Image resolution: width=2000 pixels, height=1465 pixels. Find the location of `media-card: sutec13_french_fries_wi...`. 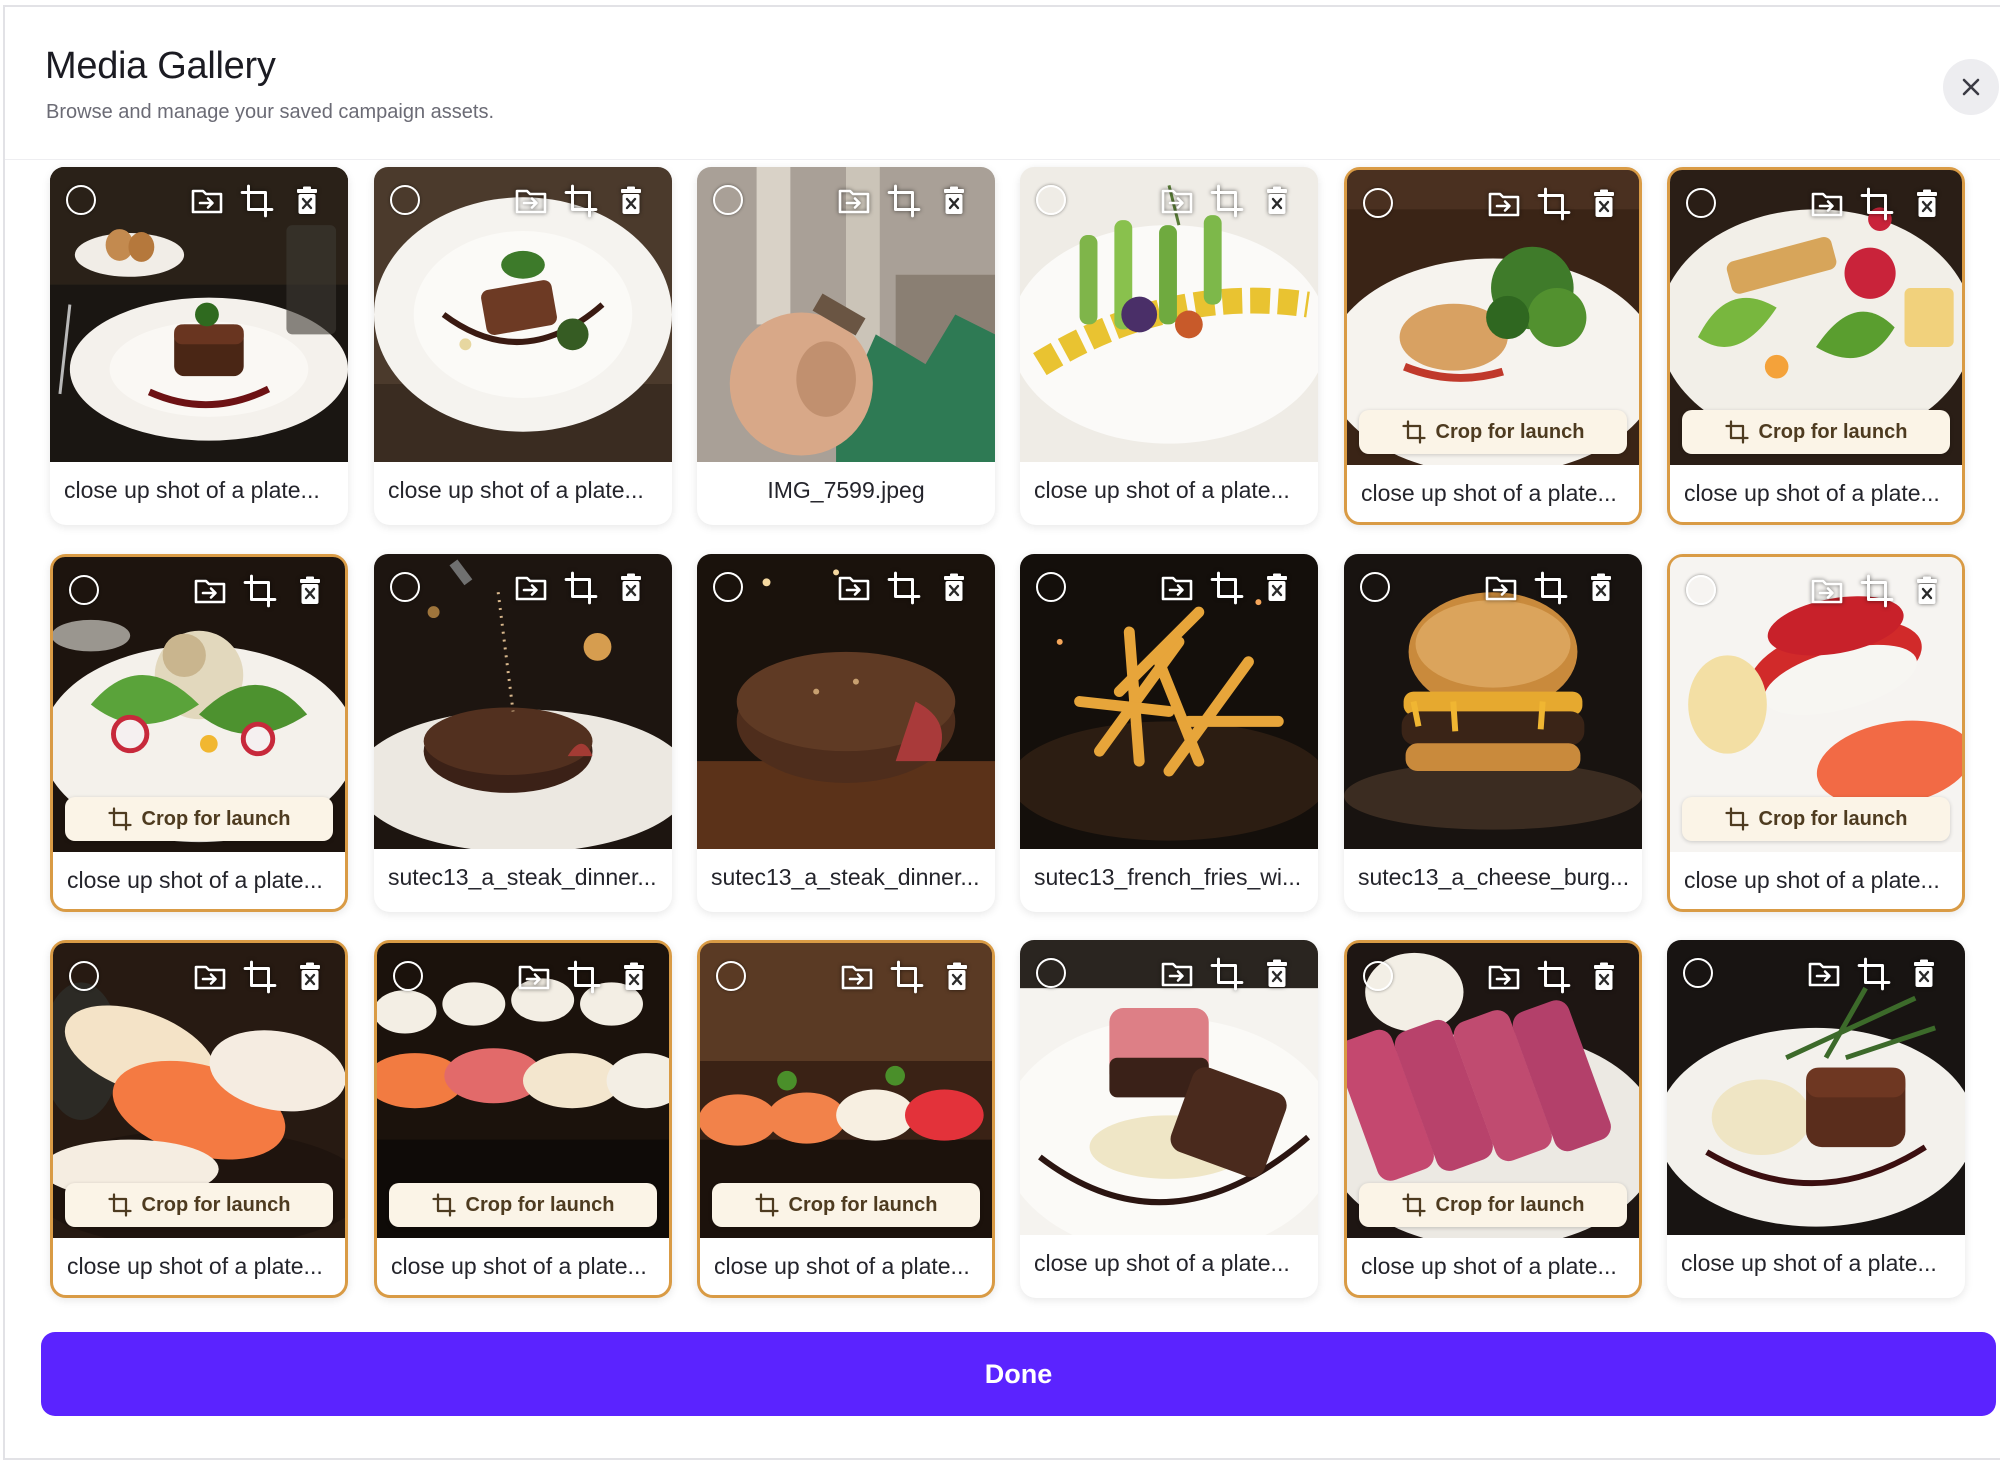

media-card: sutec13_french_fries_wi... is located at coordinates (1169, 733).